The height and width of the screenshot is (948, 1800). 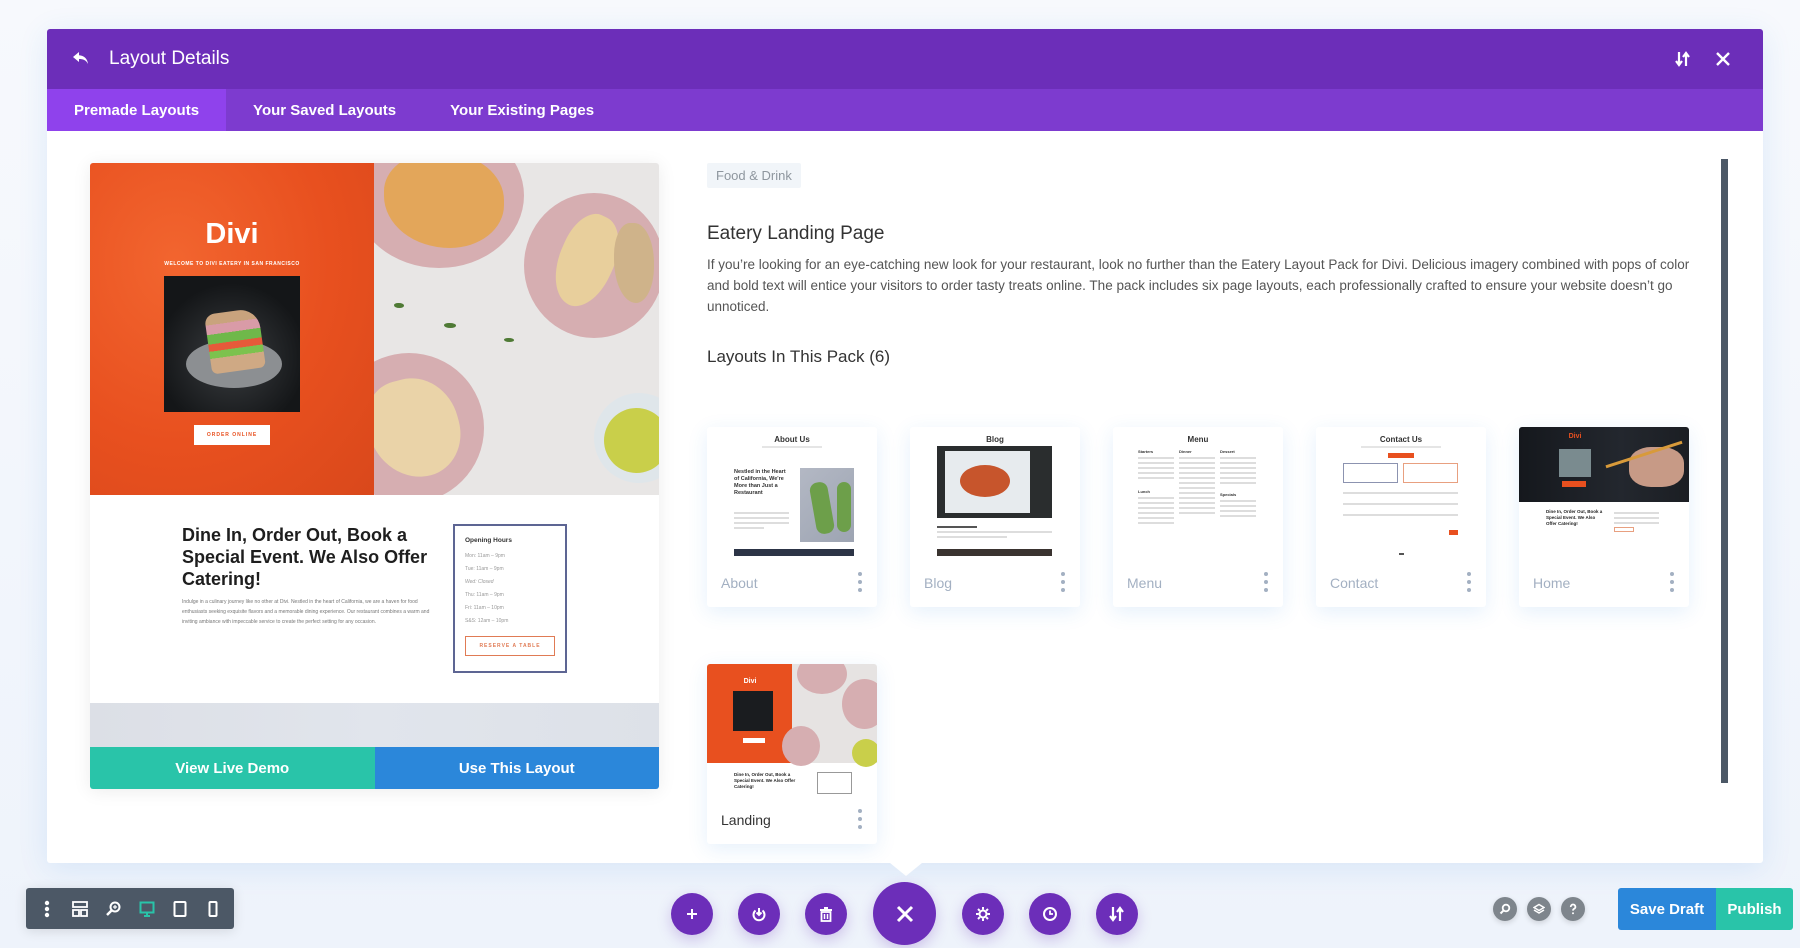 What do you see at coordinates (792, 439) in the screenshot?
I see `thumb-title: About Us` at bounding box center [792, 439].